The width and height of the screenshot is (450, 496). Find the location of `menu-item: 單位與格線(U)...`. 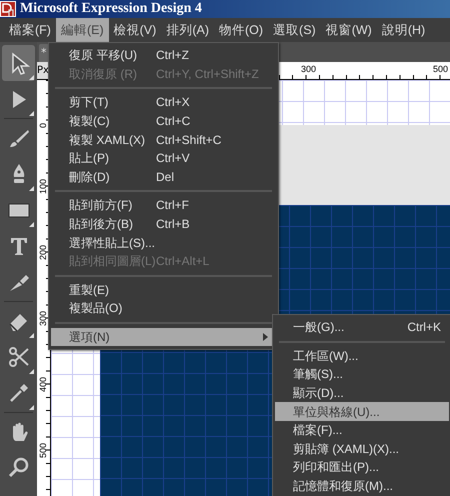

menu-item: 單位與格線(U)... is located at coordinates (362, 411).